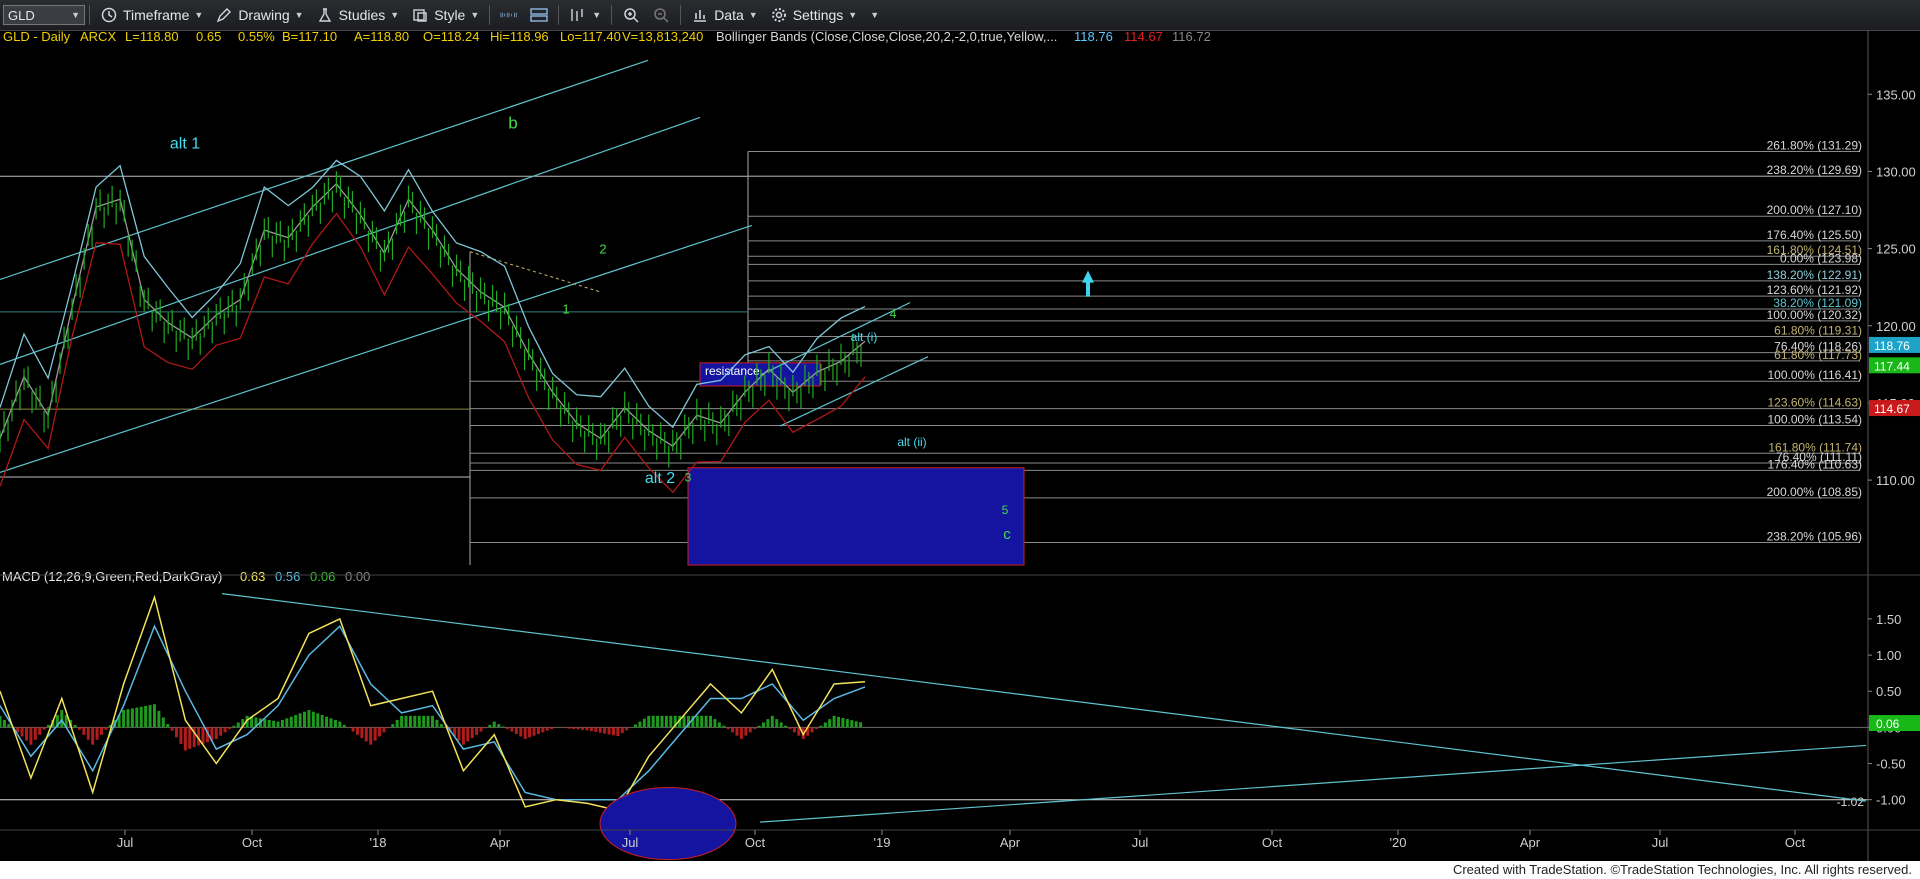 This screenshot has height=879, width=1920. Describe the element at coordinates (1814, 315) in the screenshot. I see `fib-level-label: 100.00% (120.32)` at that location.